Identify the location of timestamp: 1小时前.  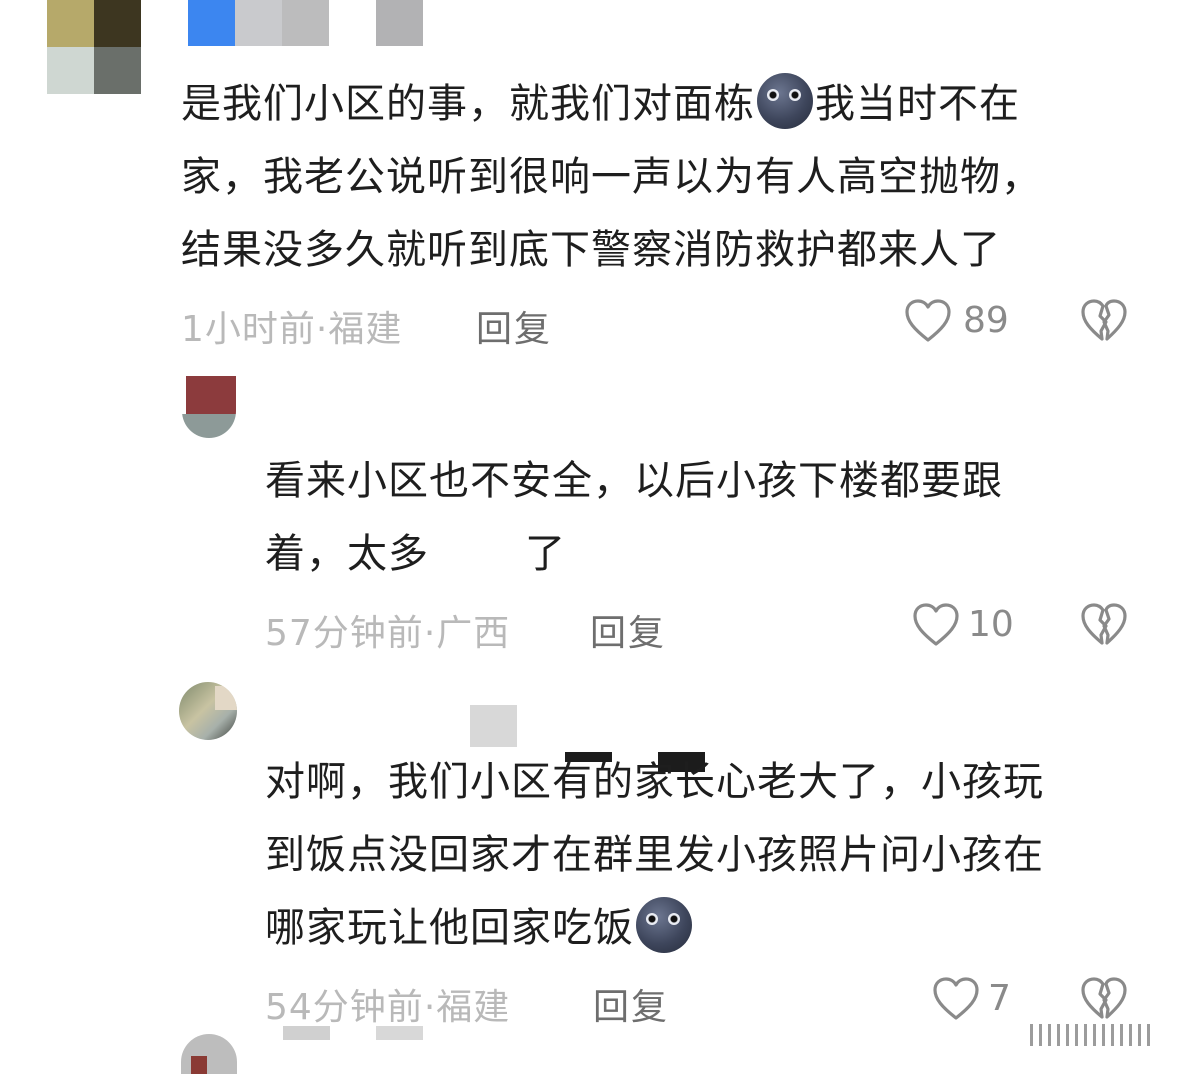
(248, 329).